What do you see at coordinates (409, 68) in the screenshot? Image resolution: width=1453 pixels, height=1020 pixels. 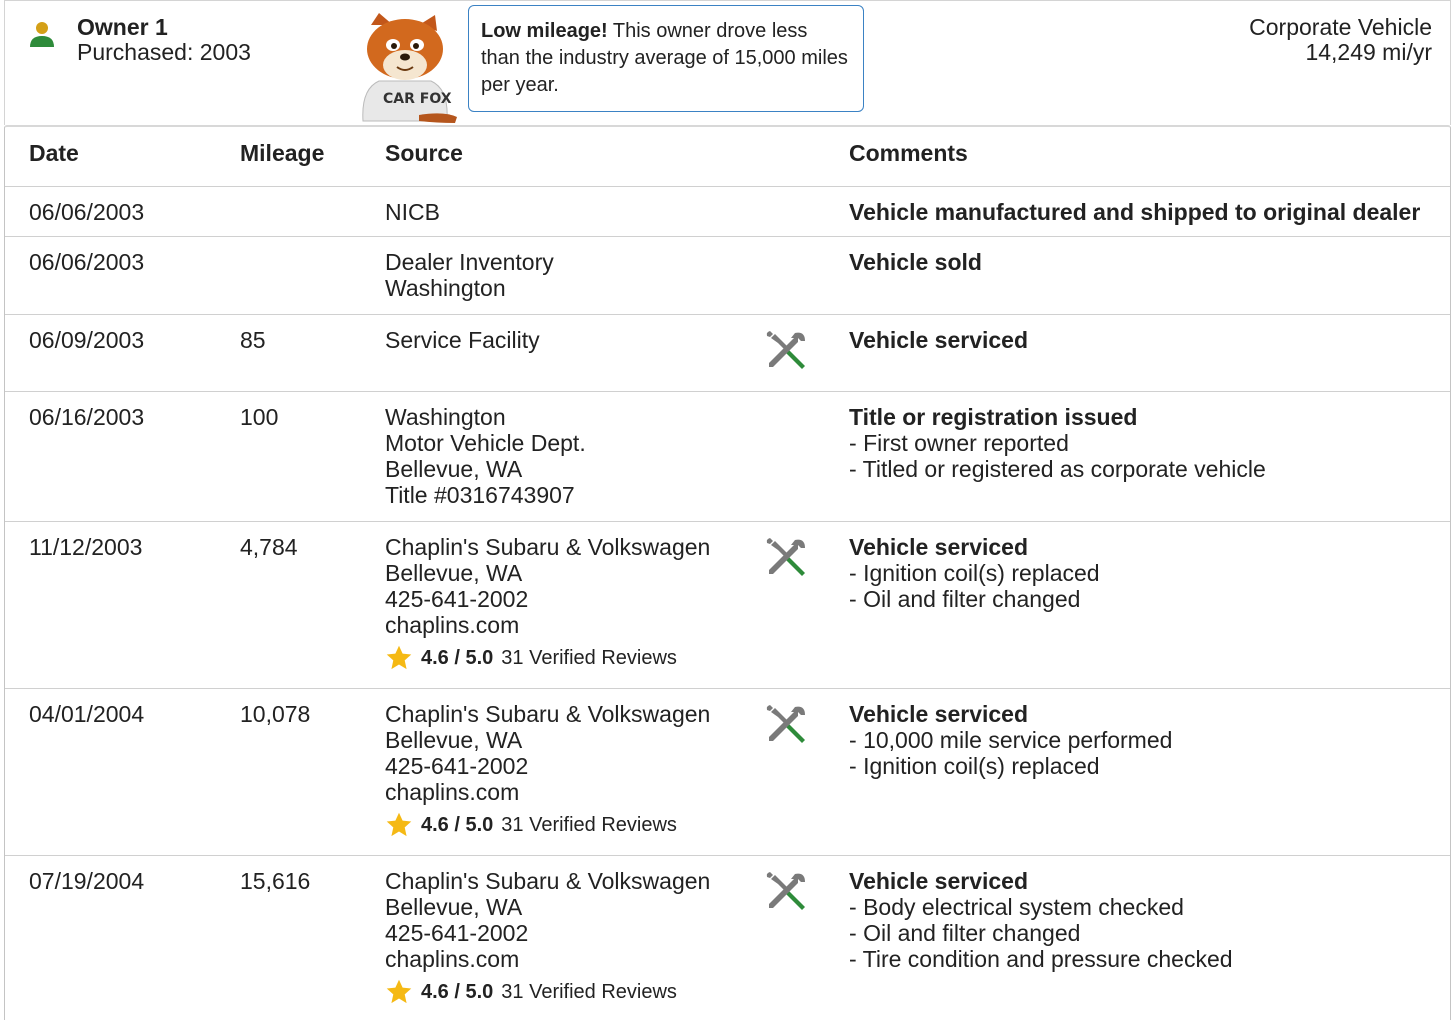 I see `carfox-mascot-image: CAR FOX` at bounding box center [409, 68].